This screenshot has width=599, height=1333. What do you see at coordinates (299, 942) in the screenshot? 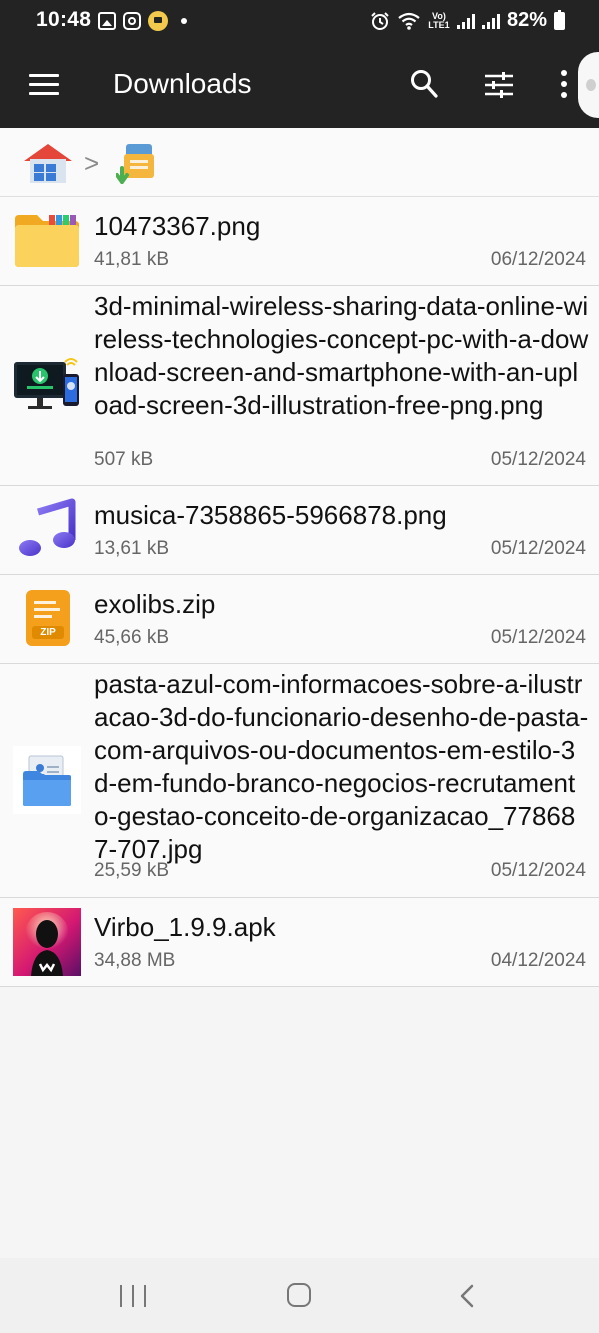
I see `file-row: Virbo_1.9.9.apk 34,88 MB 04/12/2024` at bounding box center [299, 942].